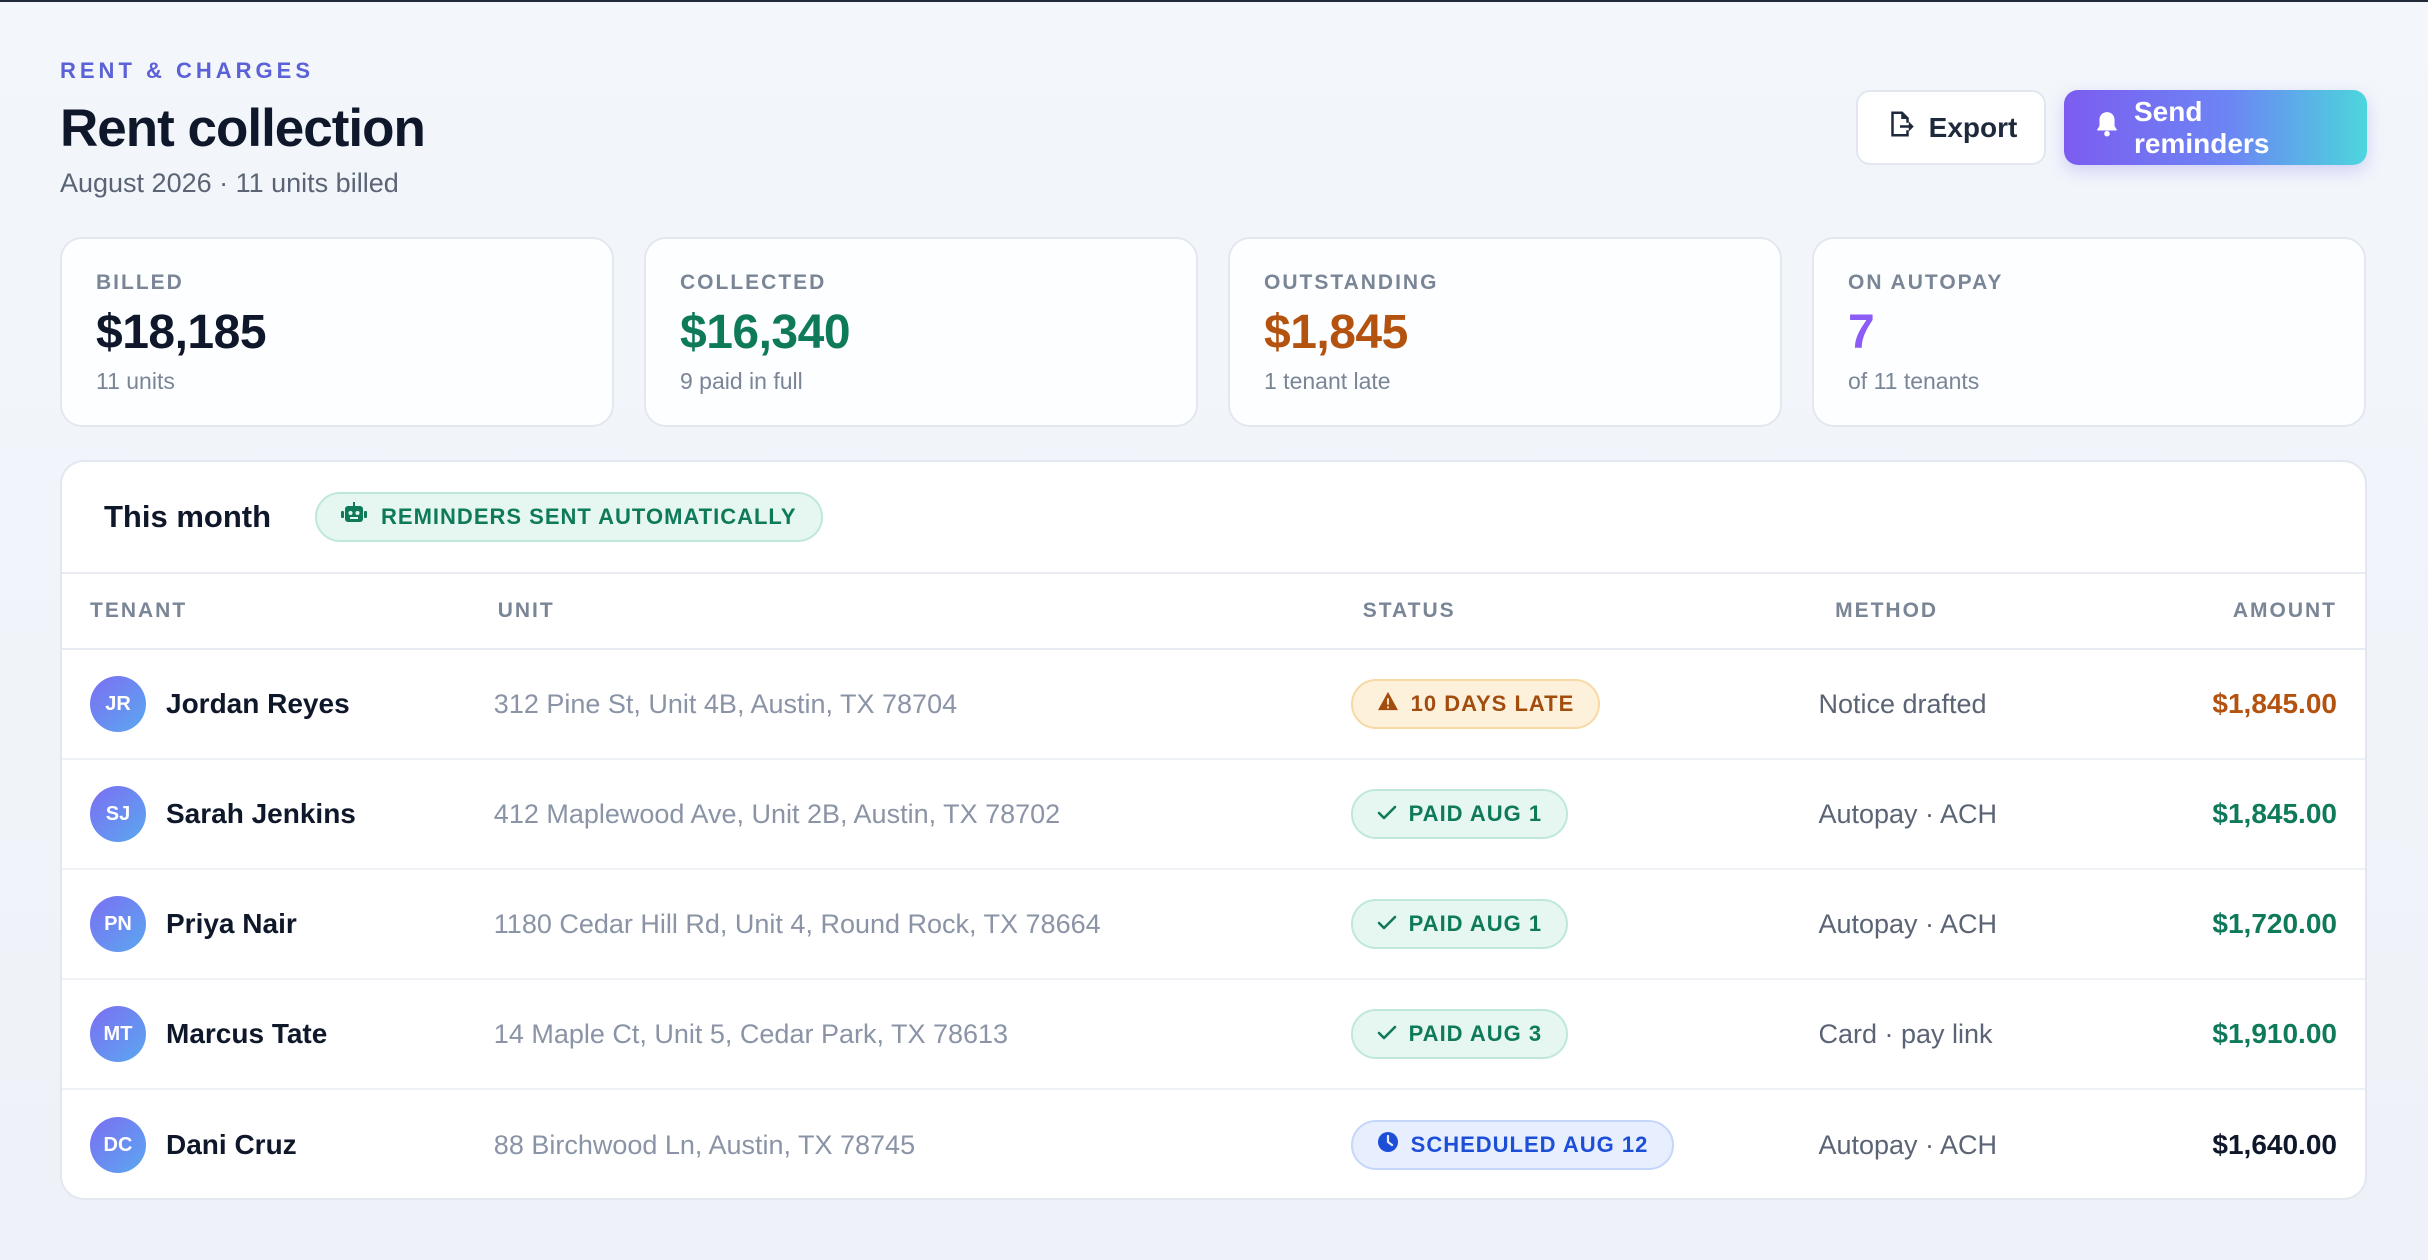  Describe the element at coordinates (1388, 1145) in the screenshot. I see `clock-icon` at that location.